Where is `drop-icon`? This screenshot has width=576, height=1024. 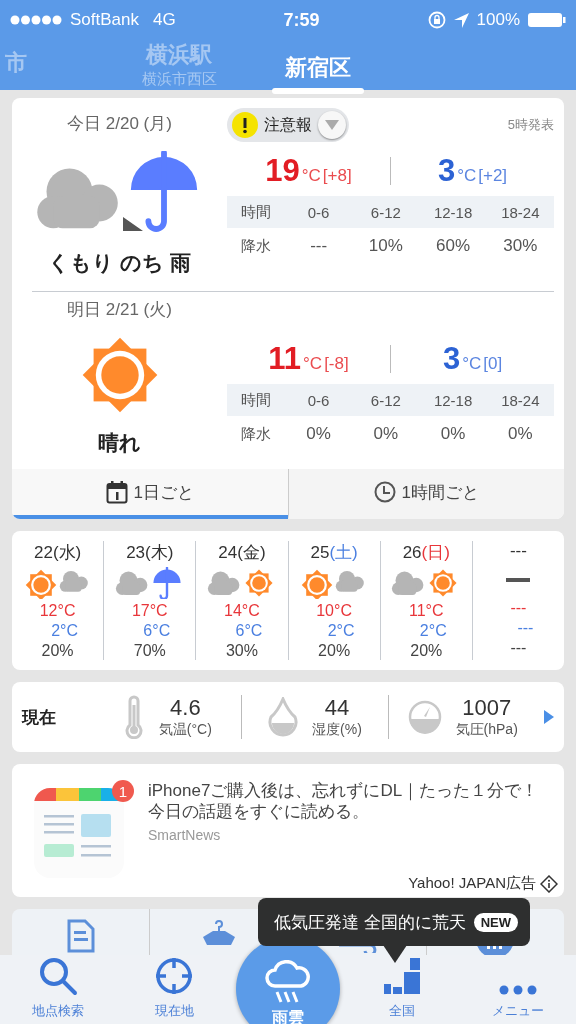
drop-icon is located at coordinates (283, 717).